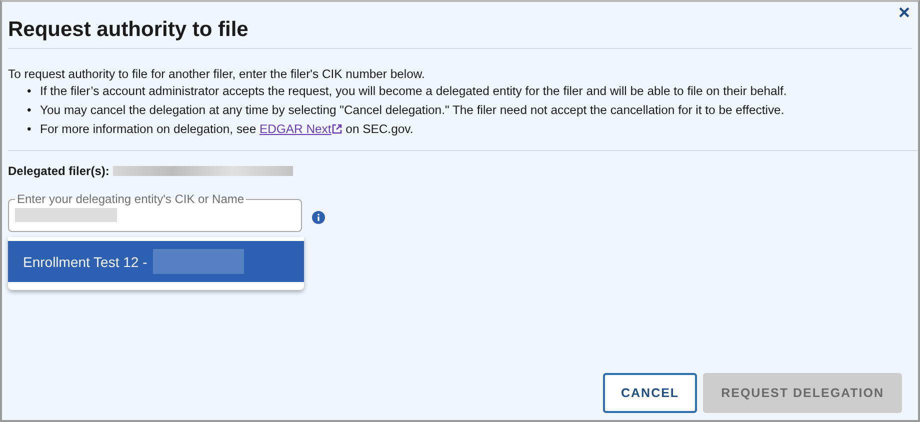 This screenshot has width=920, height=422. Describe the element at coordinates (149, 129) in the screenshot. I see `bullet-text: For more information on delegation, see` at that location.